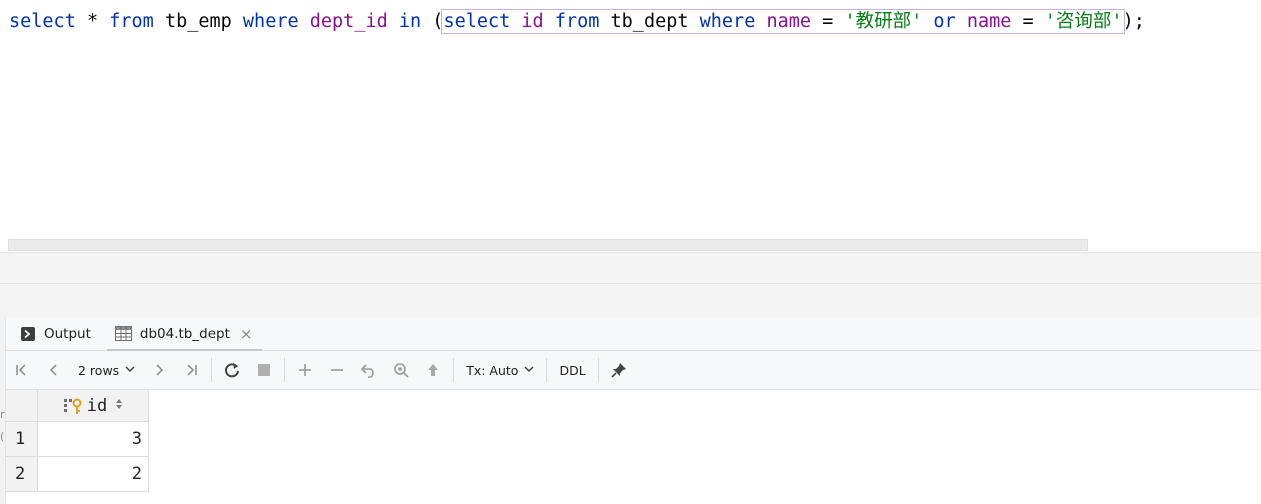  I want to click on results-grid: id 1 3 2 2, so click(77, 441).